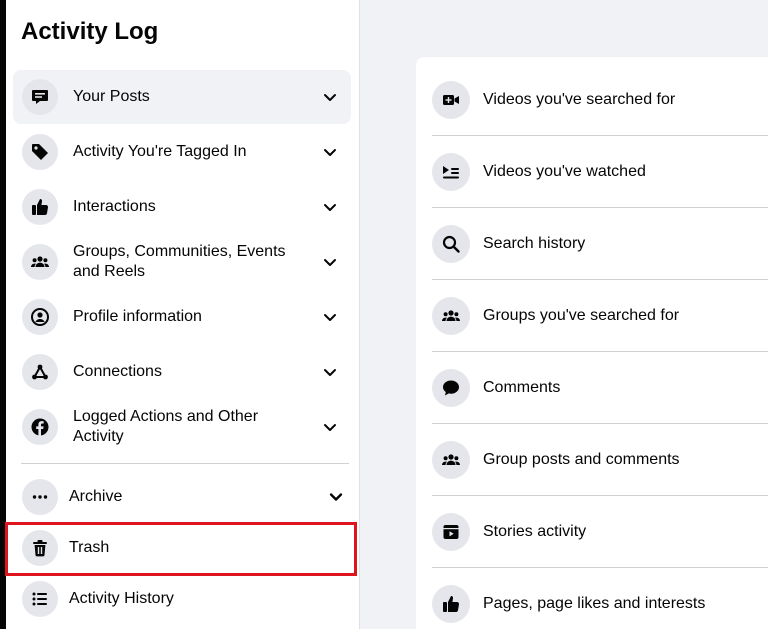 The image size is (768, 629). I want to click on video-list-icon, so click(451, 172).